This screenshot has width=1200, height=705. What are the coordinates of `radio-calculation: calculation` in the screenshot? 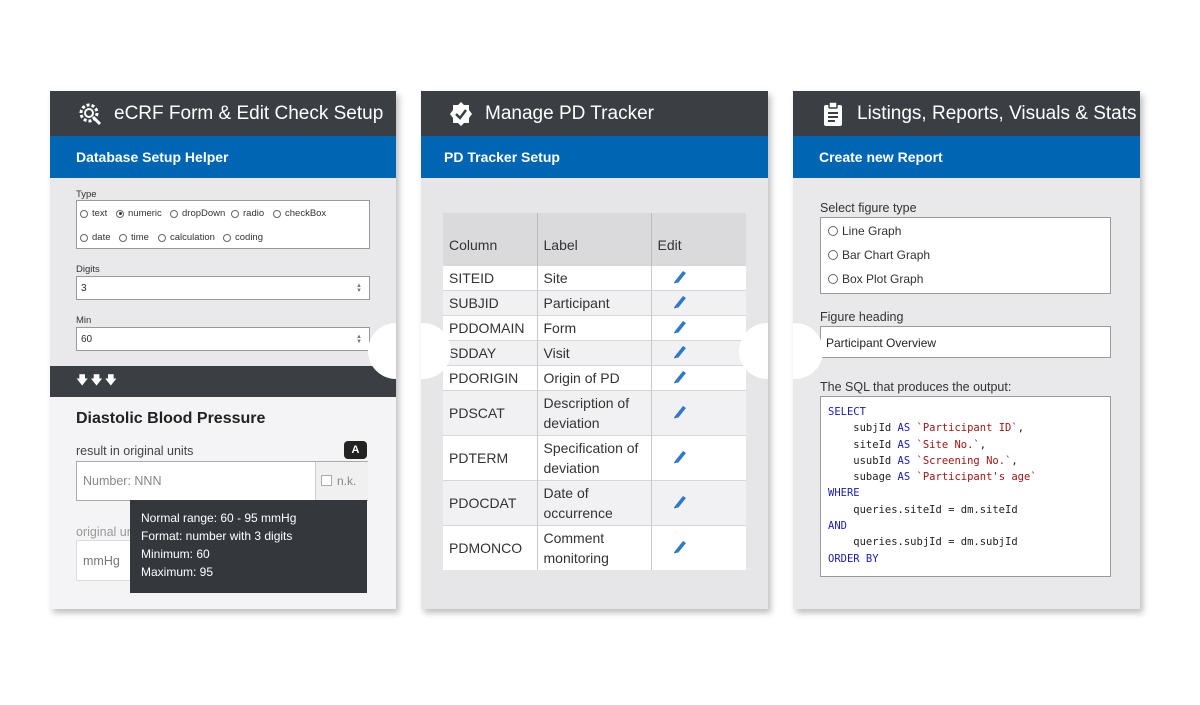 It's located at (186, 237).